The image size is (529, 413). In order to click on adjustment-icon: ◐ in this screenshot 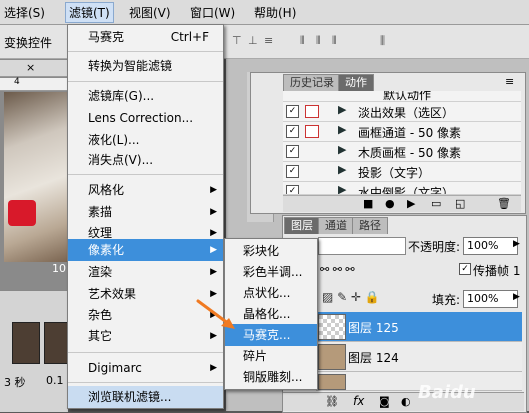, I will do `click(406, 401)`.